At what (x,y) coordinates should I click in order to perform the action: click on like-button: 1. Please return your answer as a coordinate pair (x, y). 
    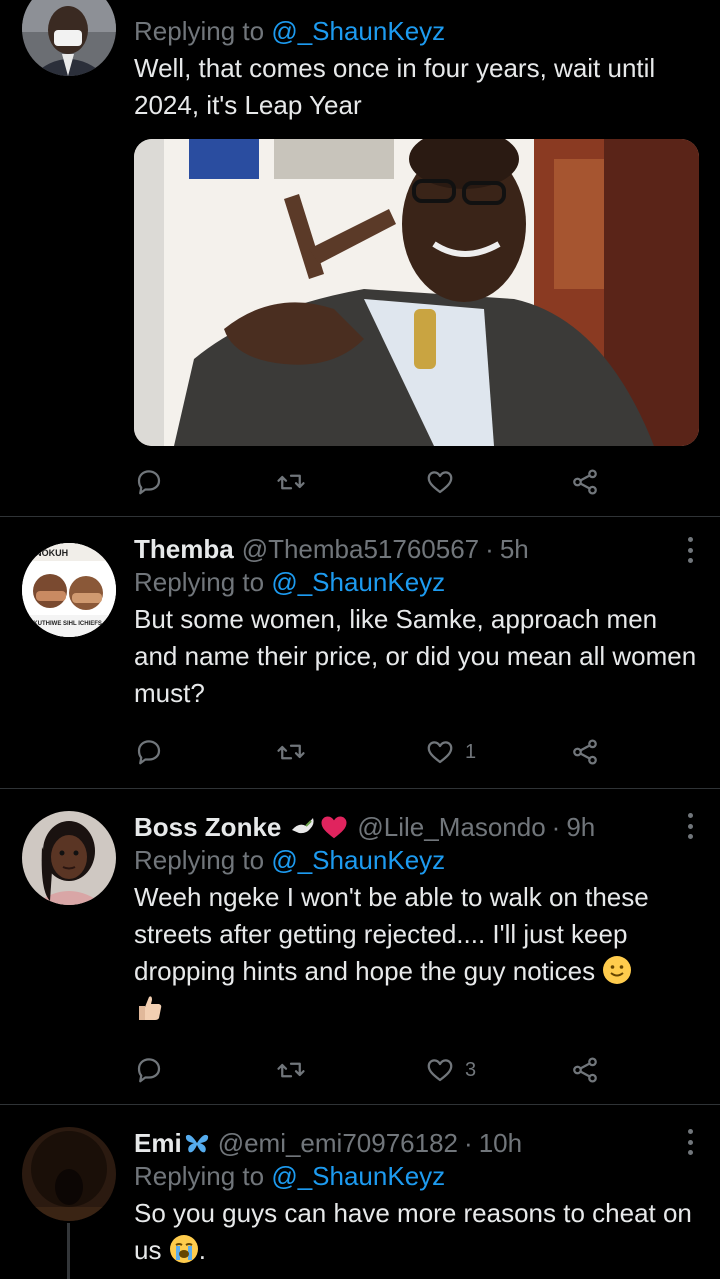
    Looking at the image, I should click on (450, 752).